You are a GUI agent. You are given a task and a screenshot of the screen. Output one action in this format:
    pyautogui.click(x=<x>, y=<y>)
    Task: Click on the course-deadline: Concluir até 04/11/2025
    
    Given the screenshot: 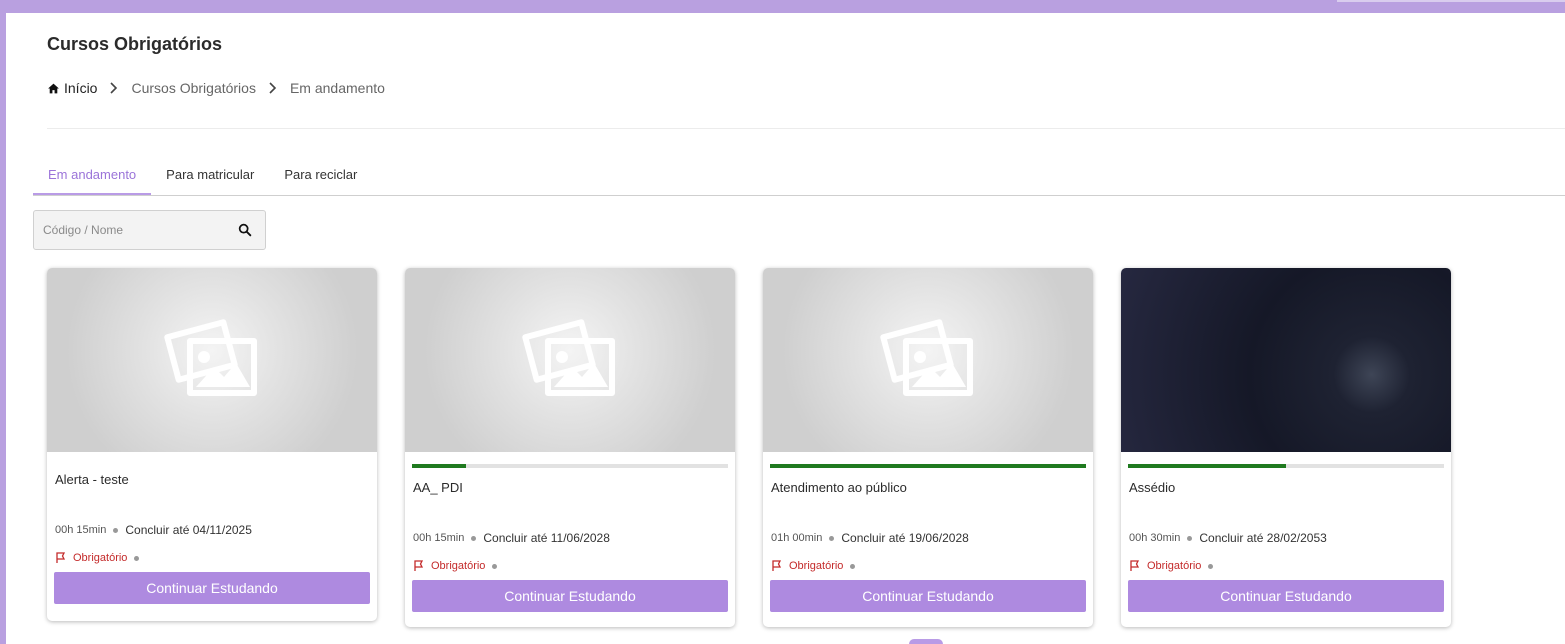 What is the action you would take?
    pyautogui.click(x=188, y=530)
    